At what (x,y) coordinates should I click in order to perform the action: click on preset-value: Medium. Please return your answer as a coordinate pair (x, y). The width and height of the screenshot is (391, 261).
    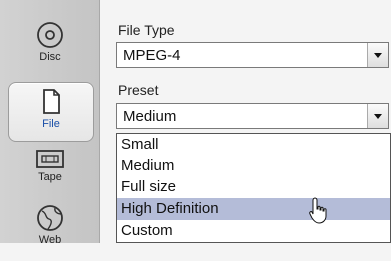
    Looking at the image, I should click on (150, 116).